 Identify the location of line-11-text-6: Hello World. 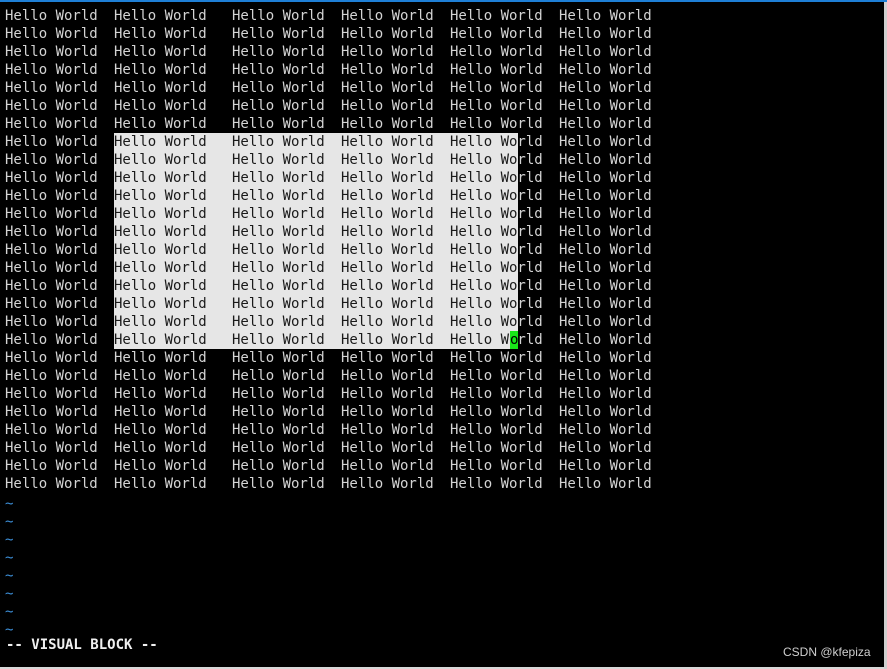
(605, 196).